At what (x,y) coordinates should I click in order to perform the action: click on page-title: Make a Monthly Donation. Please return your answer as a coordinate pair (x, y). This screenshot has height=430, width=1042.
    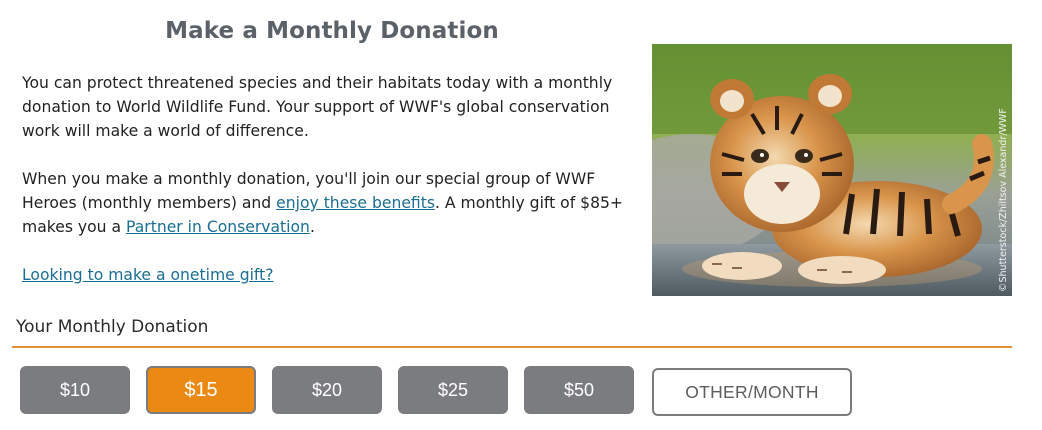
    Looking at the image, I should click on (332, 31).